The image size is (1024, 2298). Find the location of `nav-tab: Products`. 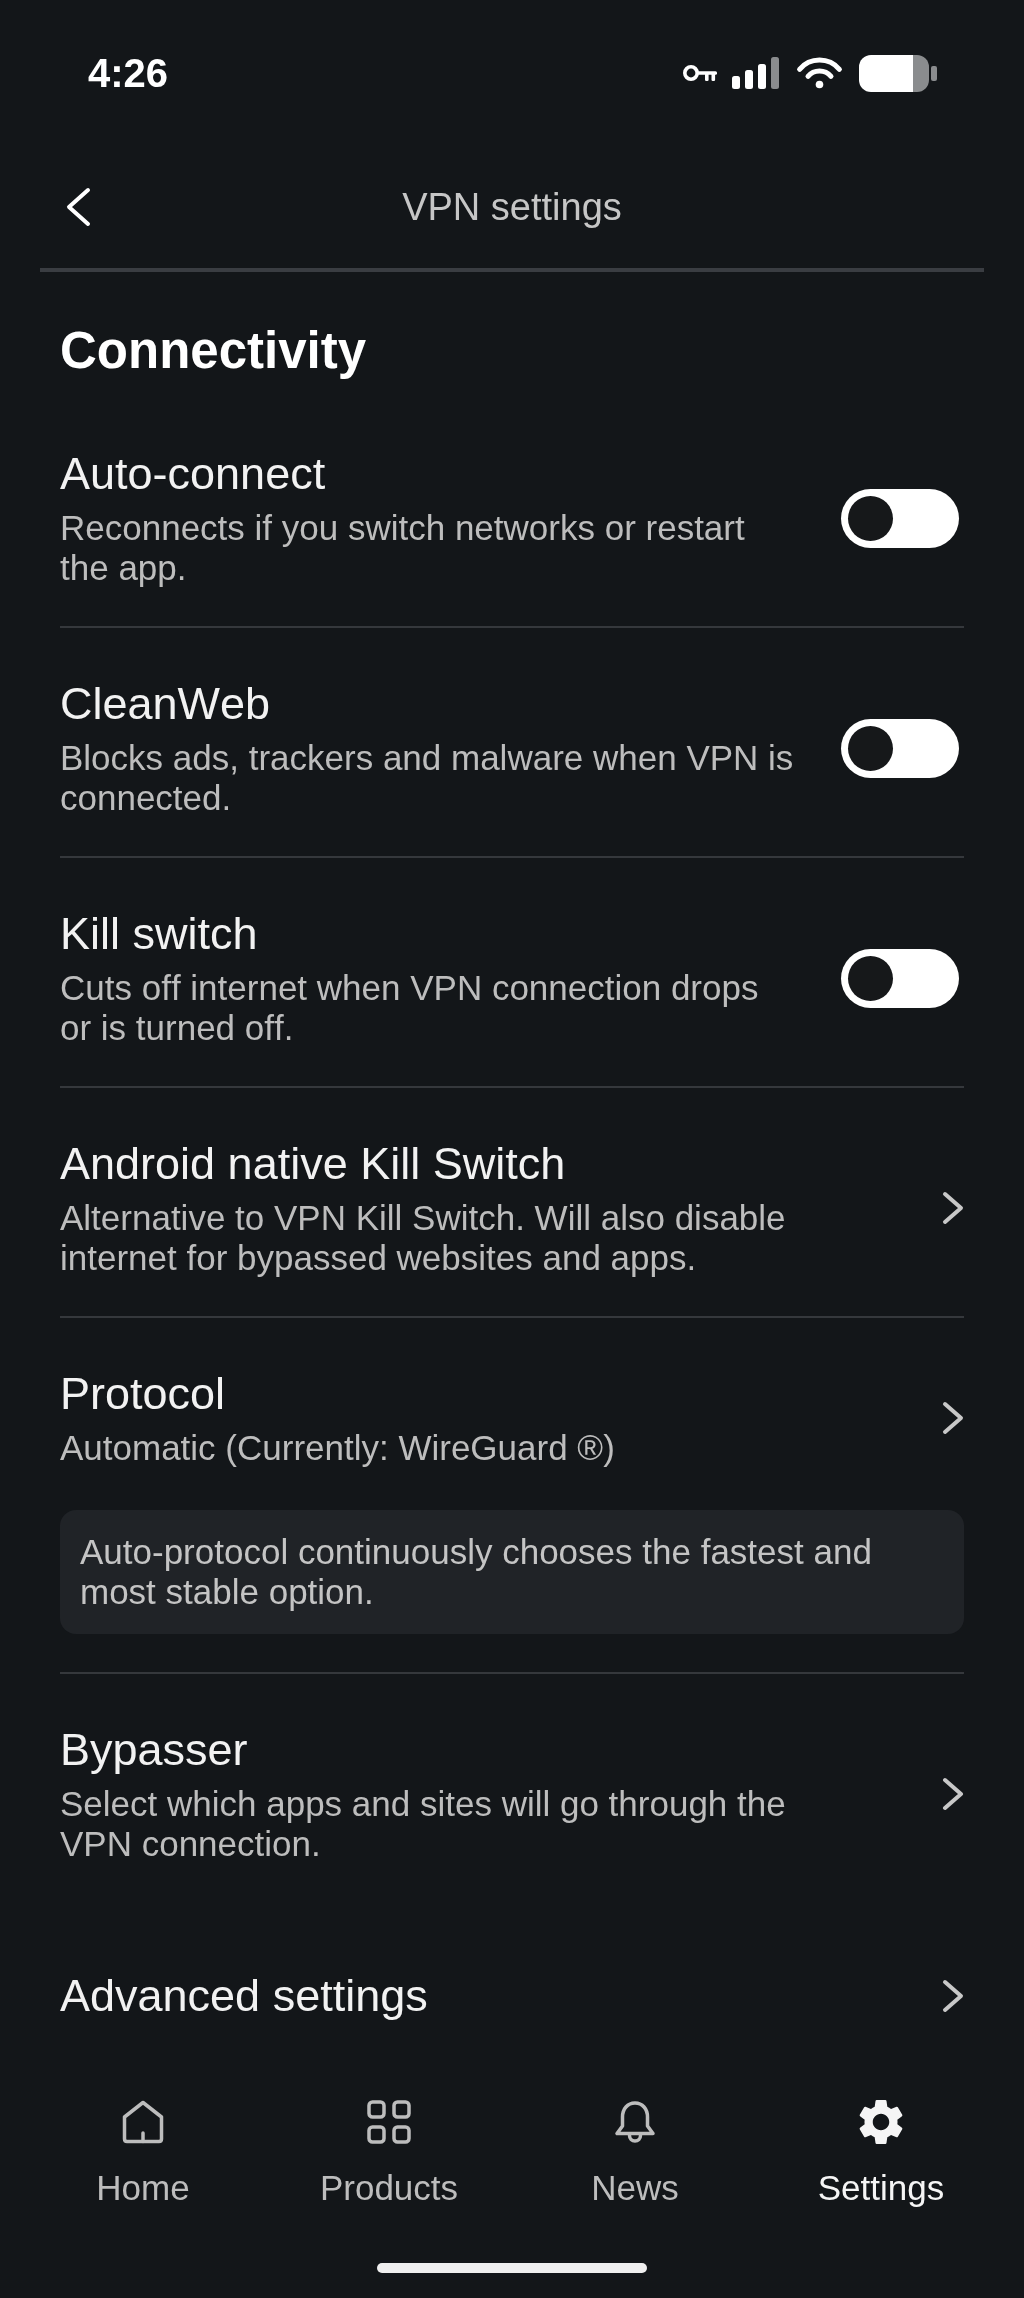

nav-tab: Products is located at coordinates (389, 2154).